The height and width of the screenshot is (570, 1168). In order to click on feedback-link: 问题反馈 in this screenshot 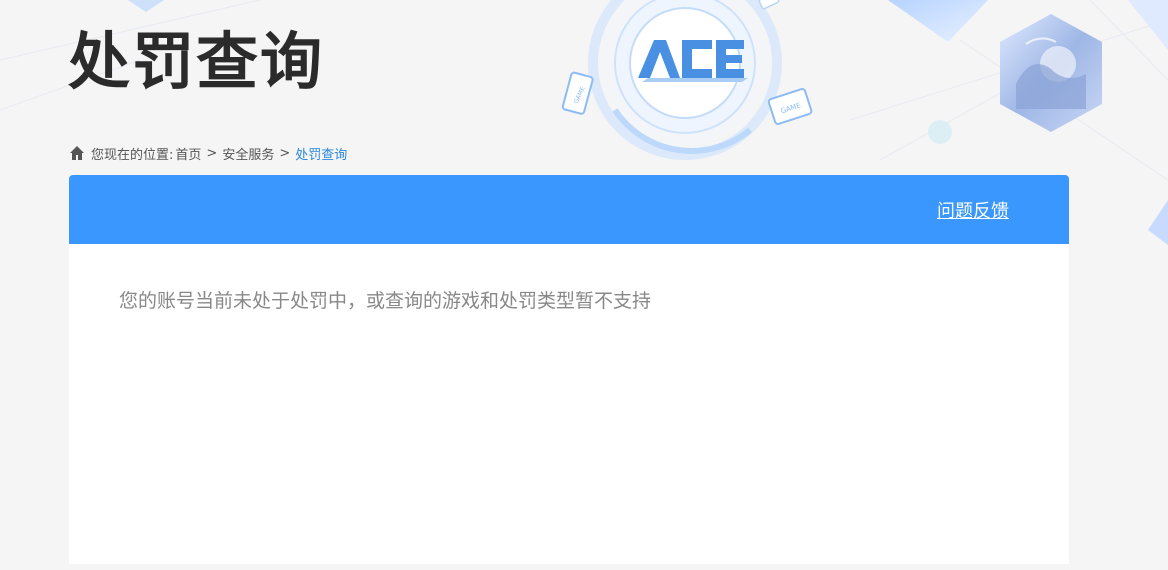, I will do `click(973, 210)`.